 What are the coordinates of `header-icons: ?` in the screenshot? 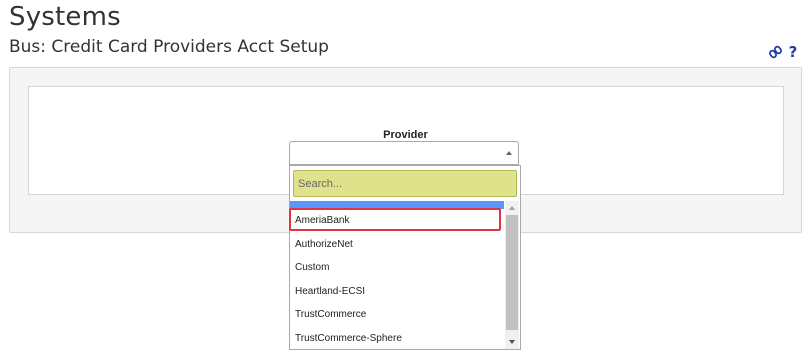 It's located at (784, 52).